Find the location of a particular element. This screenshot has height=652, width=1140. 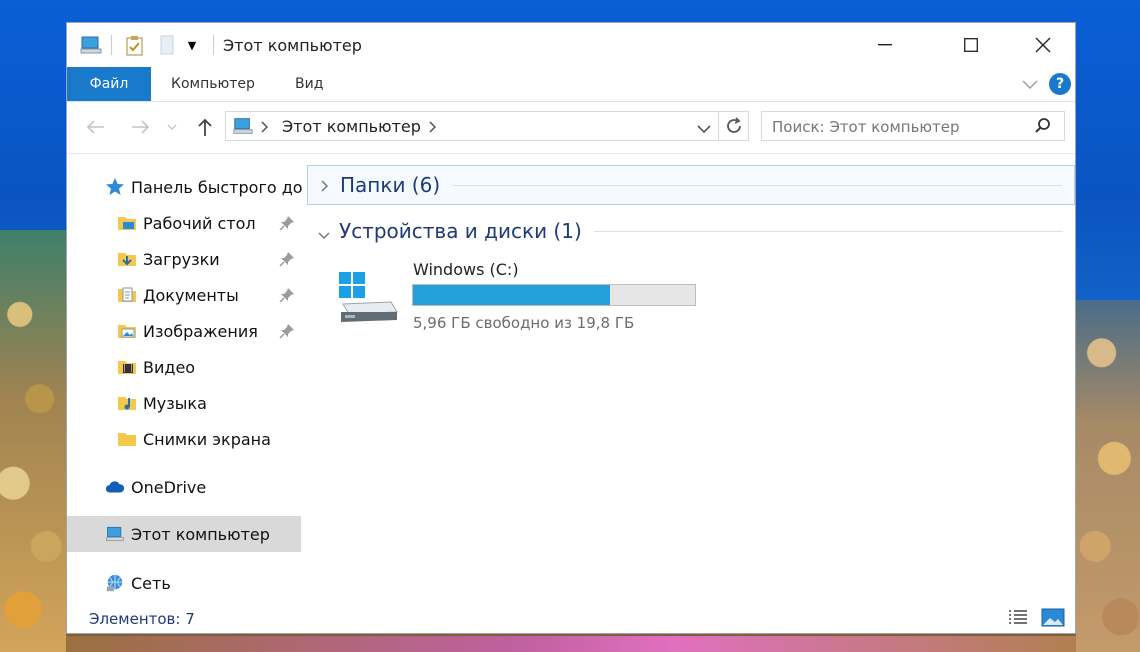

close-icon is located at coordinates (1043, 45).